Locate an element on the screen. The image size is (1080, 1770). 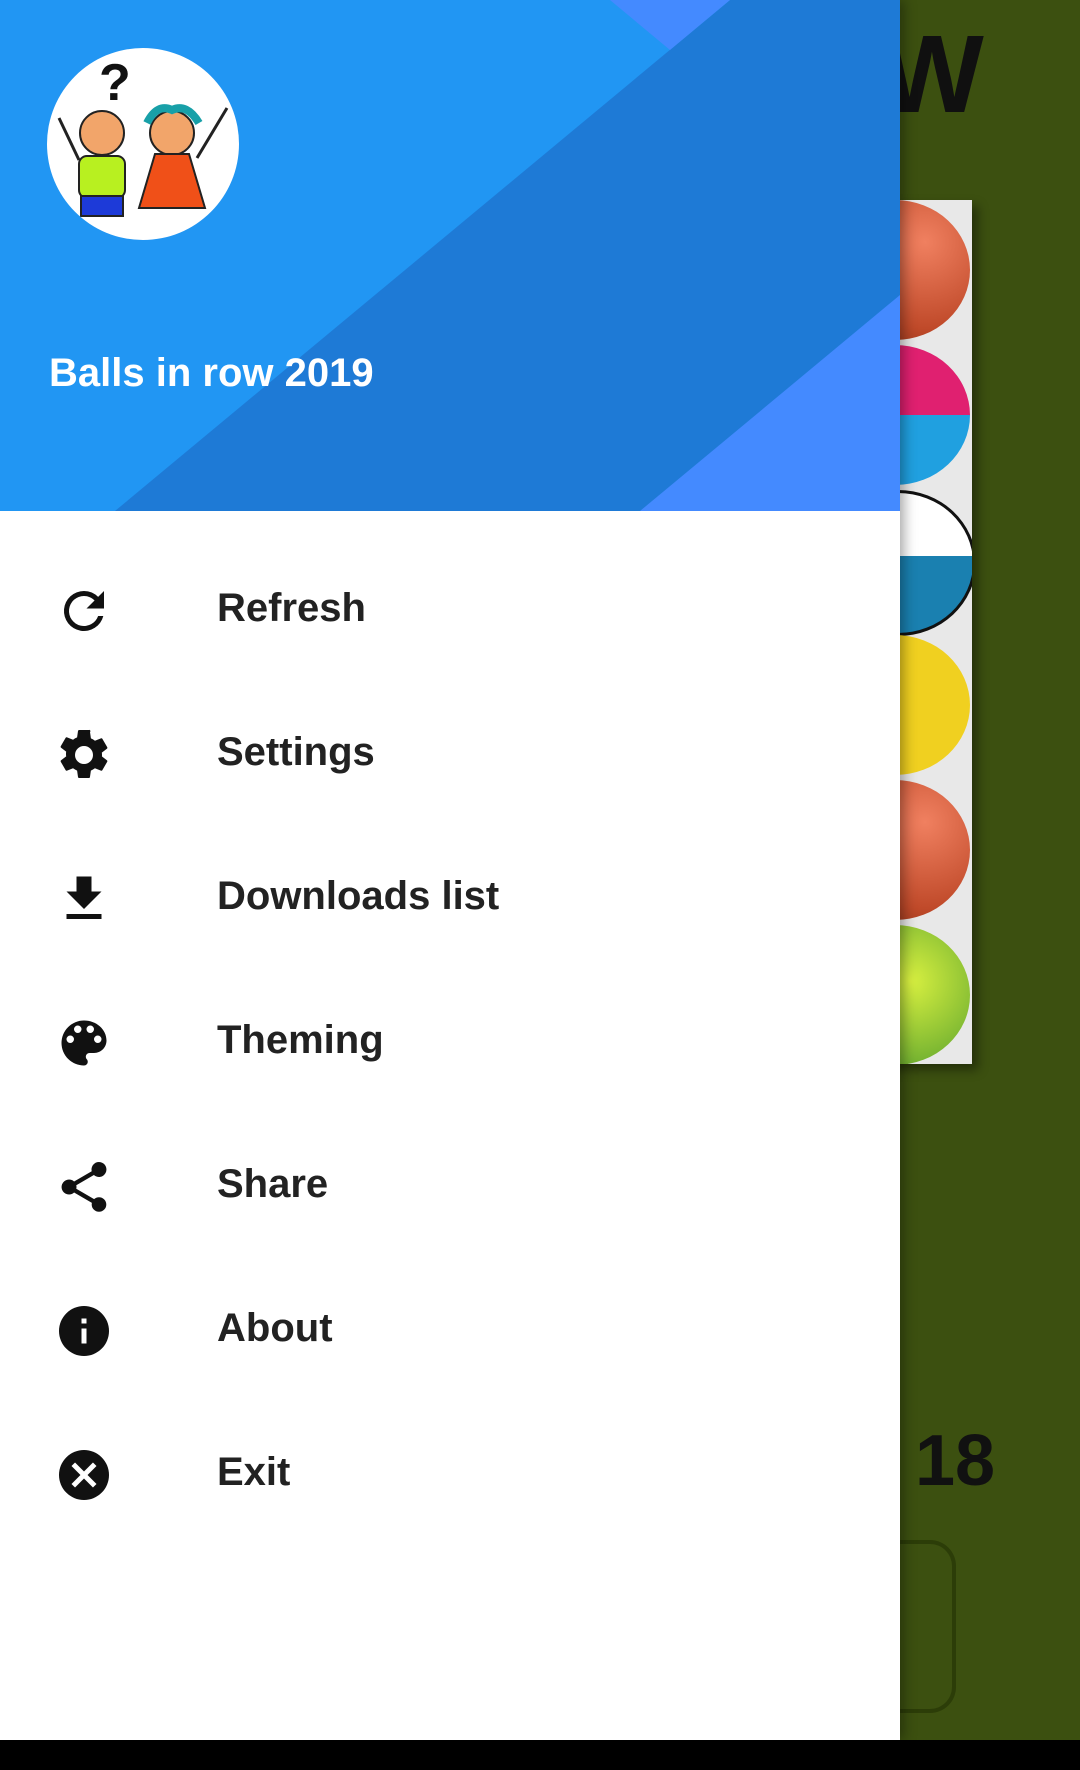
menu-item-label: About is located at coordinates (275, 1328).